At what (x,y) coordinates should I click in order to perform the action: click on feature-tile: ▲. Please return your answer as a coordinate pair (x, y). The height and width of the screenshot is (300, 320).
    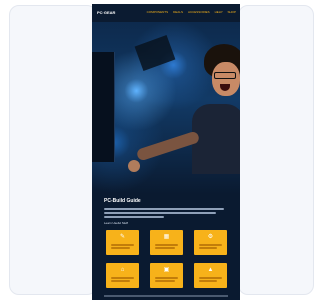
    Looking at the image, I should click on (210, 275).